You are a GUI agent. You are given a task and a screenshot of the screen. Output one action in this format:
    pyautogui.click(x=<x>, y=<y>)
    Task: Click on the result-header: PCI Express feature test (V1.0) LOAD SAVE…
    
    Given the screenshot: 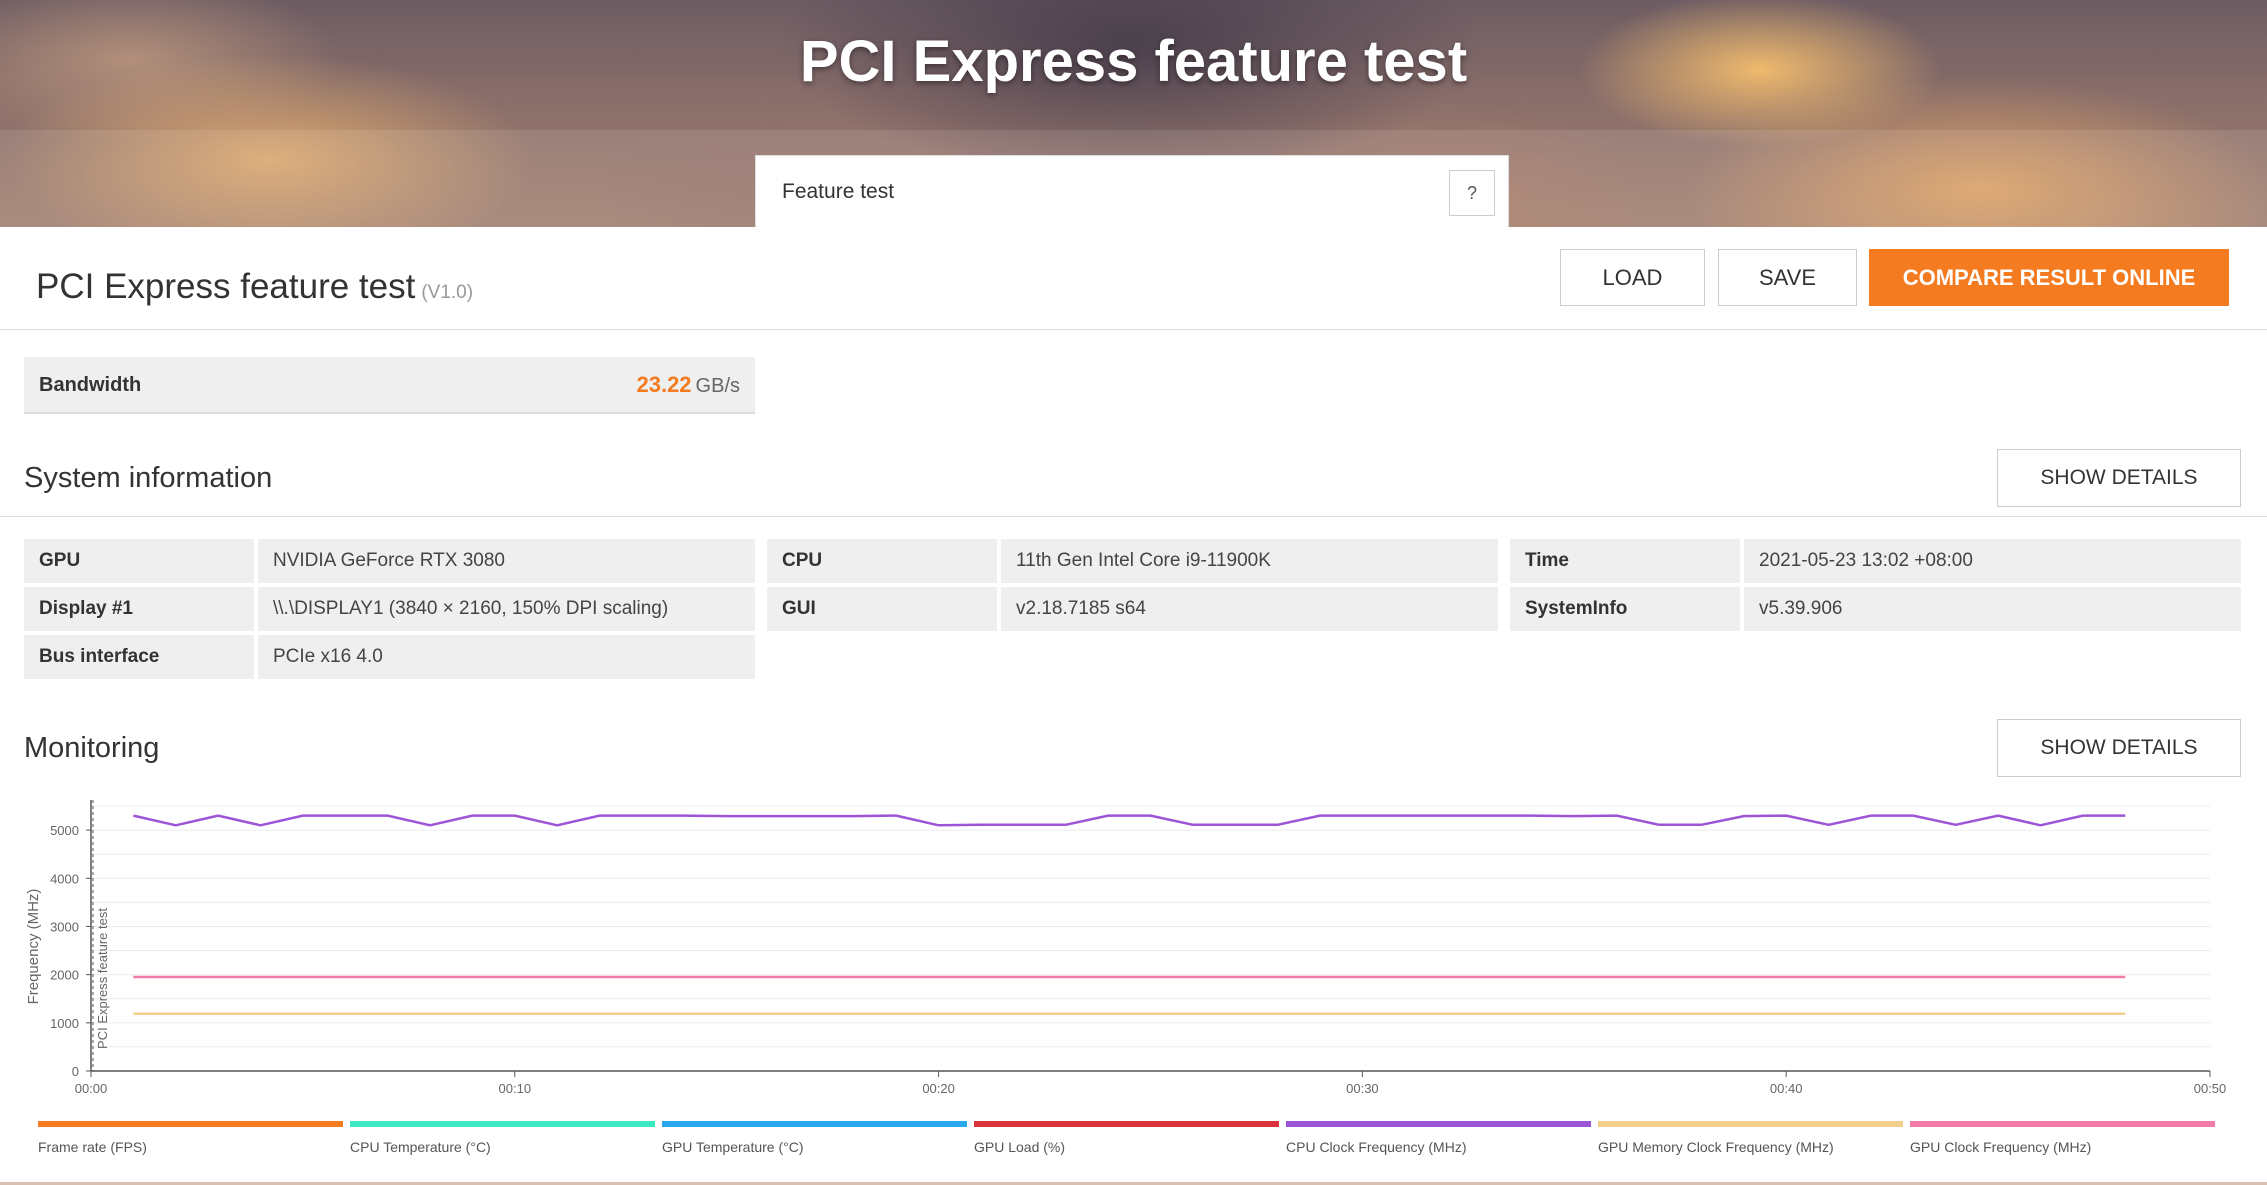 What is the action you would take?
    pyautogui.click(x=1133, y=278)
    